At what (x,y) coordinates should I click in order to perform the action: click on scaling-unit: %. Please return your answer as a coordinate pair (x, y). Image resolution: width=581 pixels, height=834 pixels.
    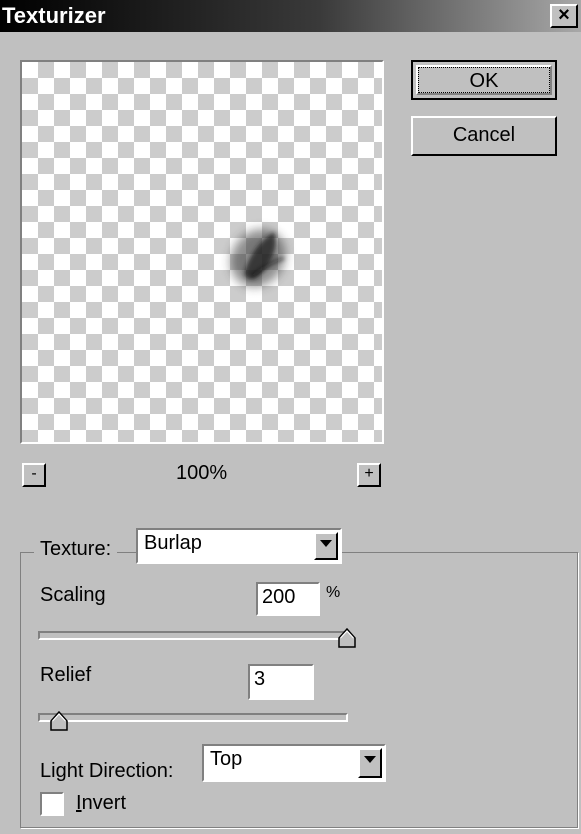
    Looking at the image, I should click on (333, 592).